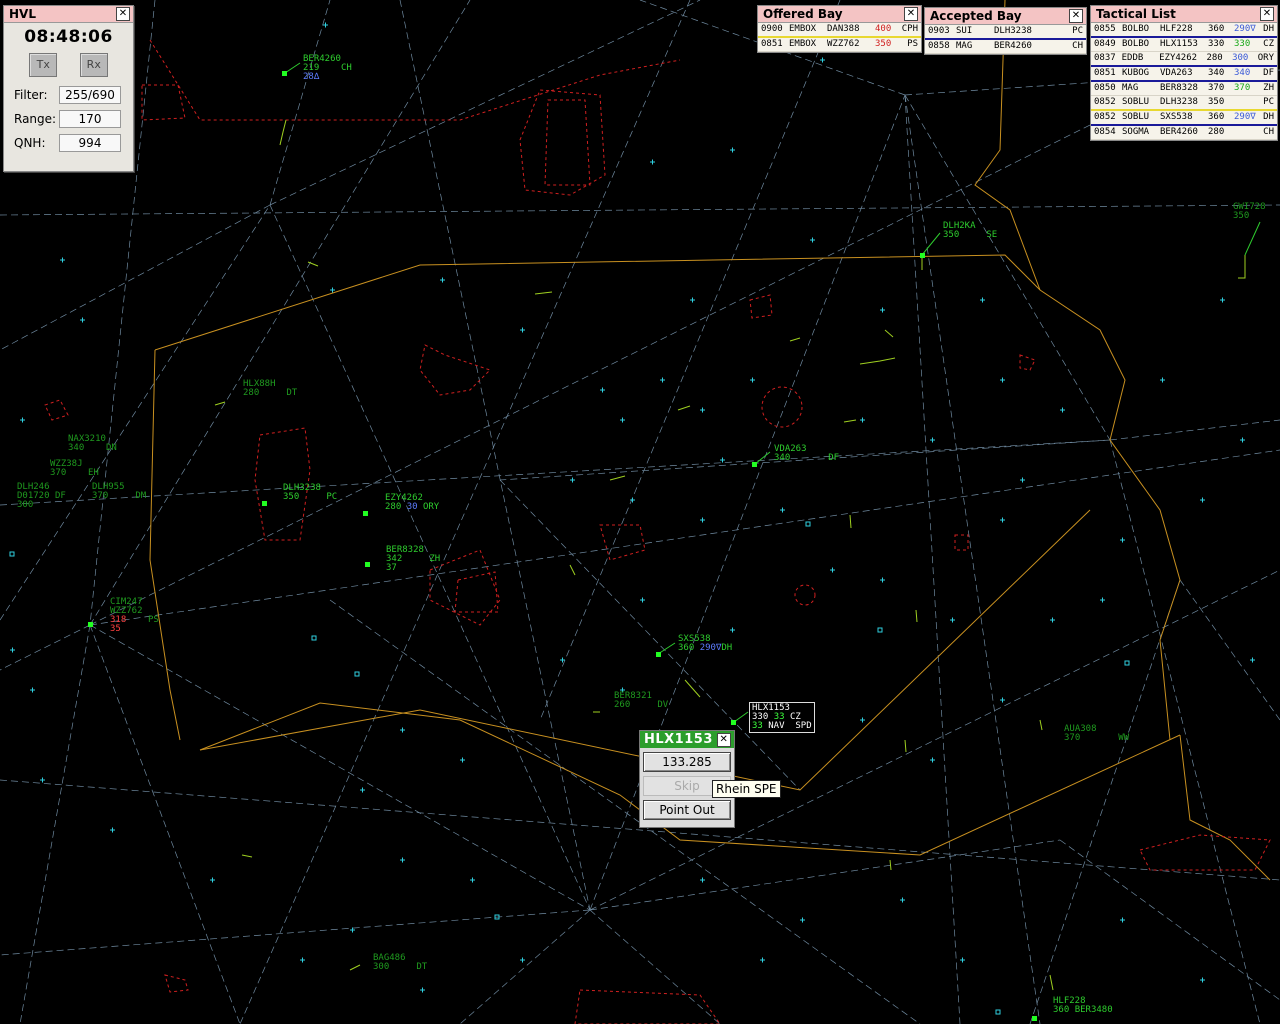 The height and width of the screenshot is (1024, 1280). Describe the element at coordinates (757, 726) in the screenshot. I see `exit-level: 33` at that location.